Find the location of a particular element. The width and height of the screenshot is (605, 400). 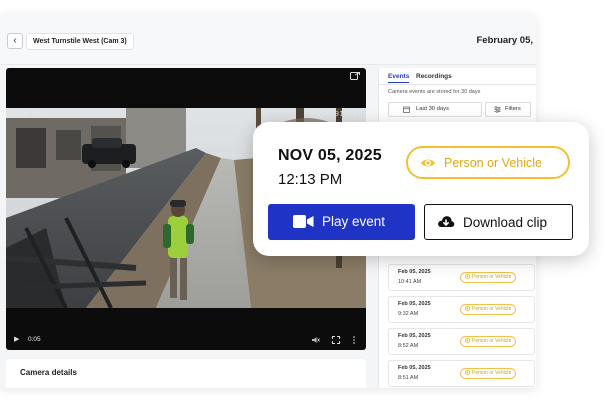

list-item: Feb 05, 2025 9:32 AM Person or Vehicle is located at coordinates (461, 309).